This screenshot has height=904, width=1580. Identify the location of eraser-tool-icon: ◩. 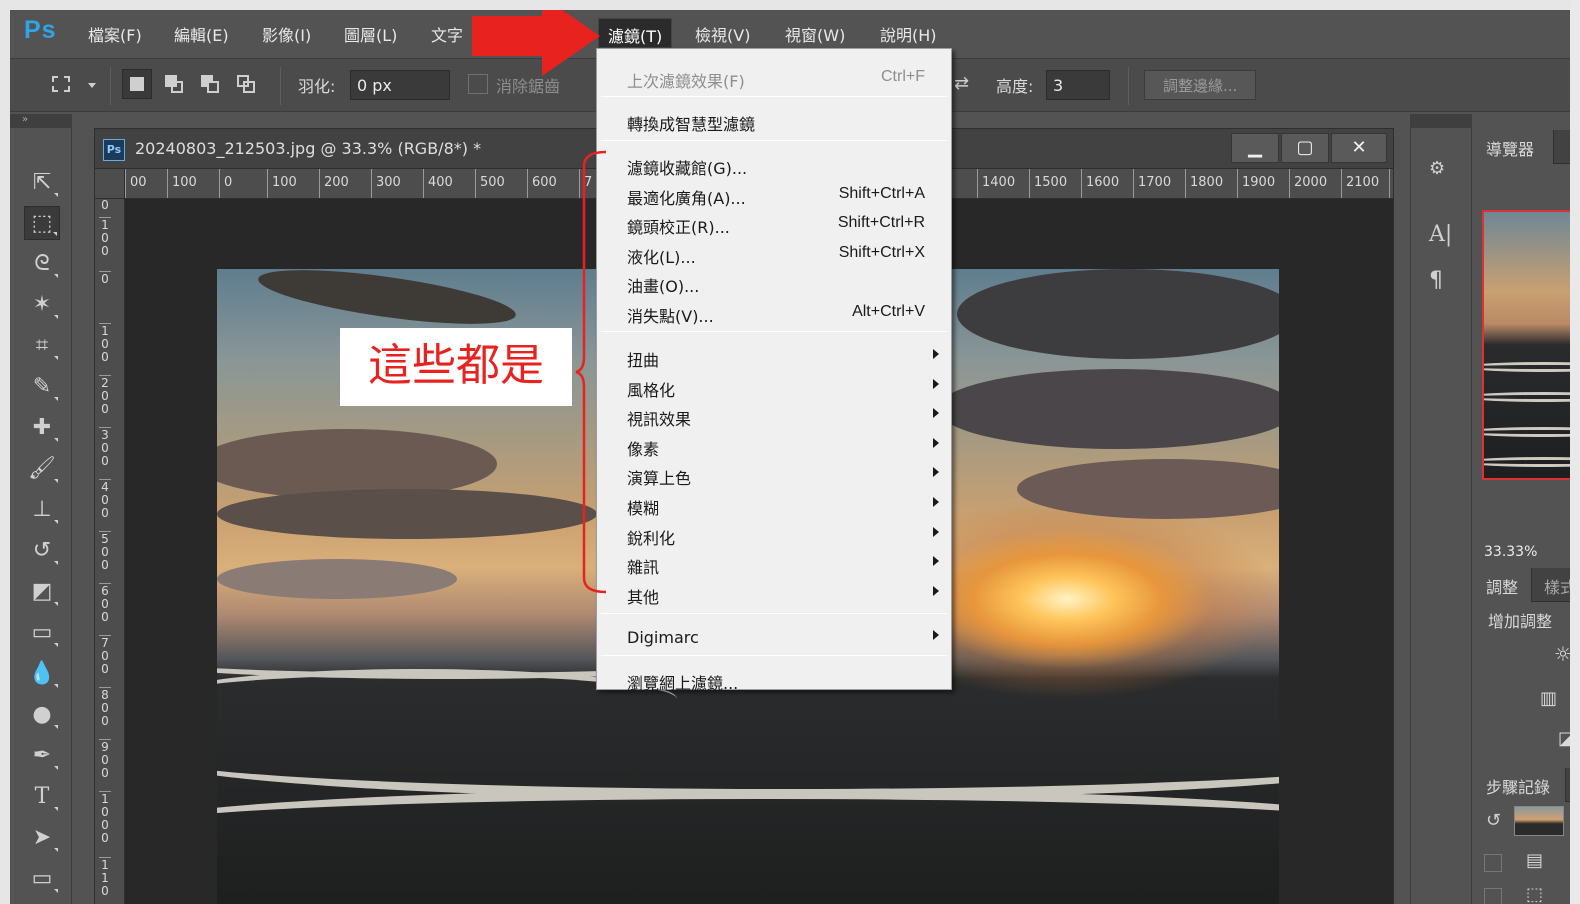
(42, 592).